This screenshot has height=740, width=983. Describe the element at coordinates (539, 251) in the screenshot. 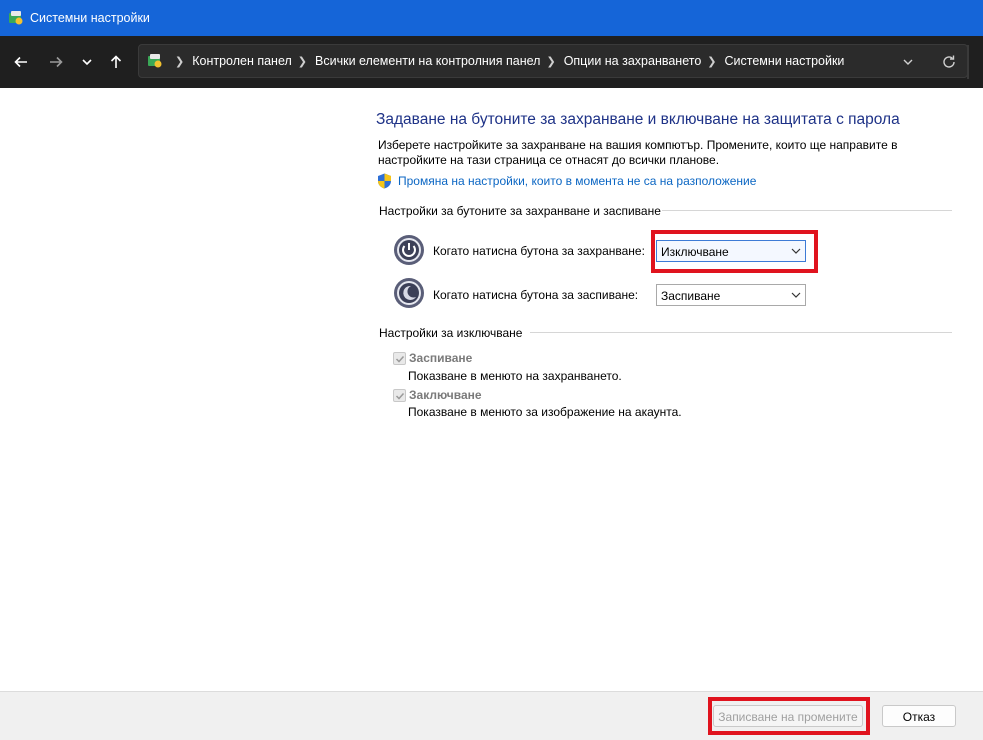

I see `power-button-label: Когато натисна бутона за захранване:` at that location.